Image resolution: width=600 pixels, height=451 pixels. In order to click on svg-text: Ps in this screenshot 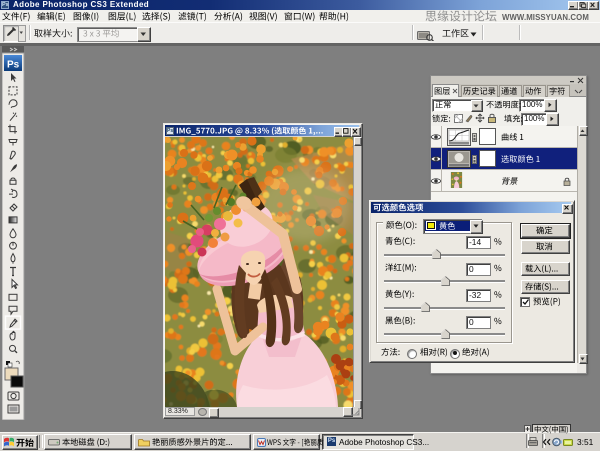, I will do `click(13, 65)`.